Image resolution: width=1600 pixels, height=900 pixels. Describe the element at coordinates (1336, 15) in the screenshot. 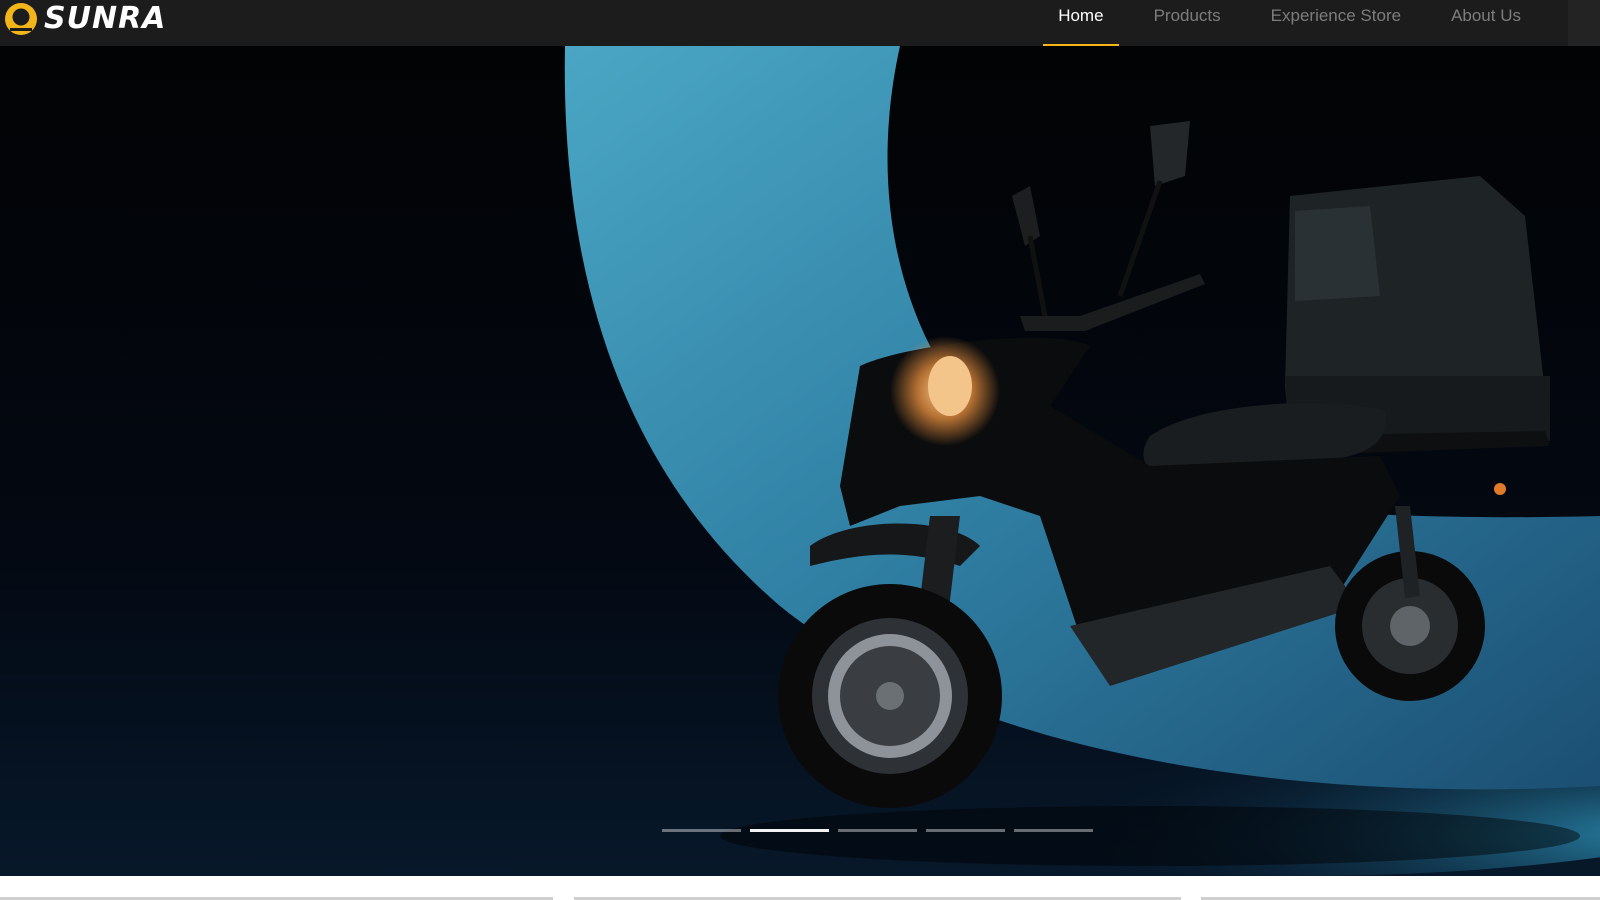

I see `nav-item-label: Experience Store` at that location.